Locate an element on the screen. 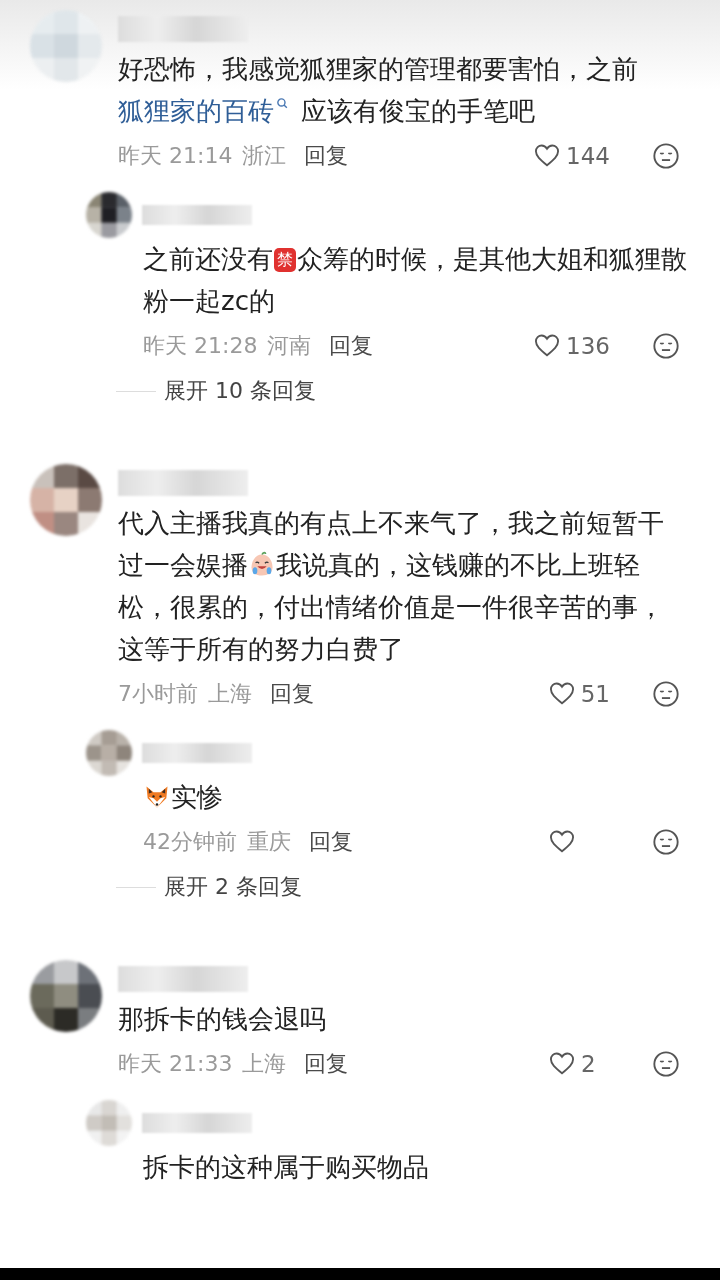 This screenshot has height=1280, width=720. comment-text: 代入主播我真的有点上不来气了，我之前短暂干过一会娱播 我说真的，这钱赚的不比上班轻松，很累的，付出情绪价值是一件很辛苦的事，这等于所有的努力白费了 is located at coordinates (391, 586).